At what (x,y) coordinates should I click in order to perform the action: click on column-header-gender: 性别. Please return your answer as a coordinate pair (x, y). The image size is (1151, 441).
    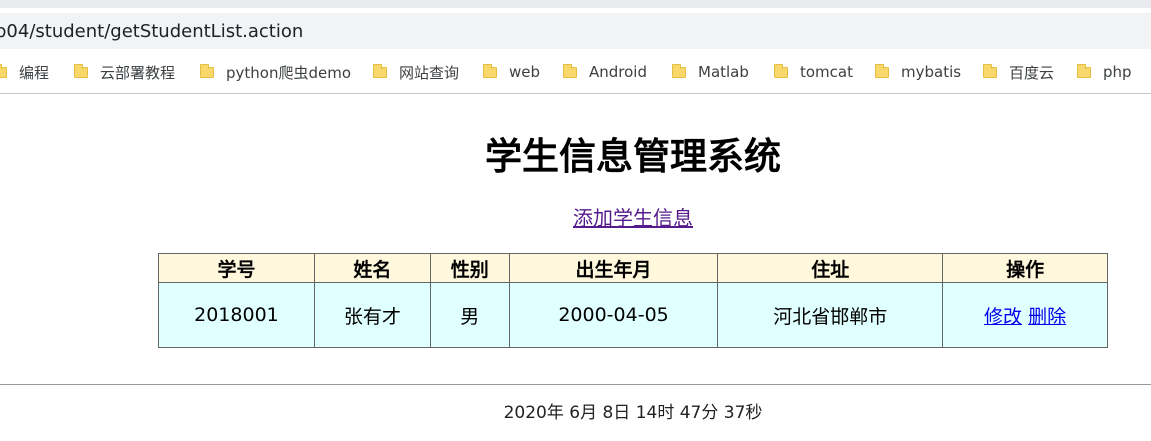
    Looking at the image, I should click on (469, 268).